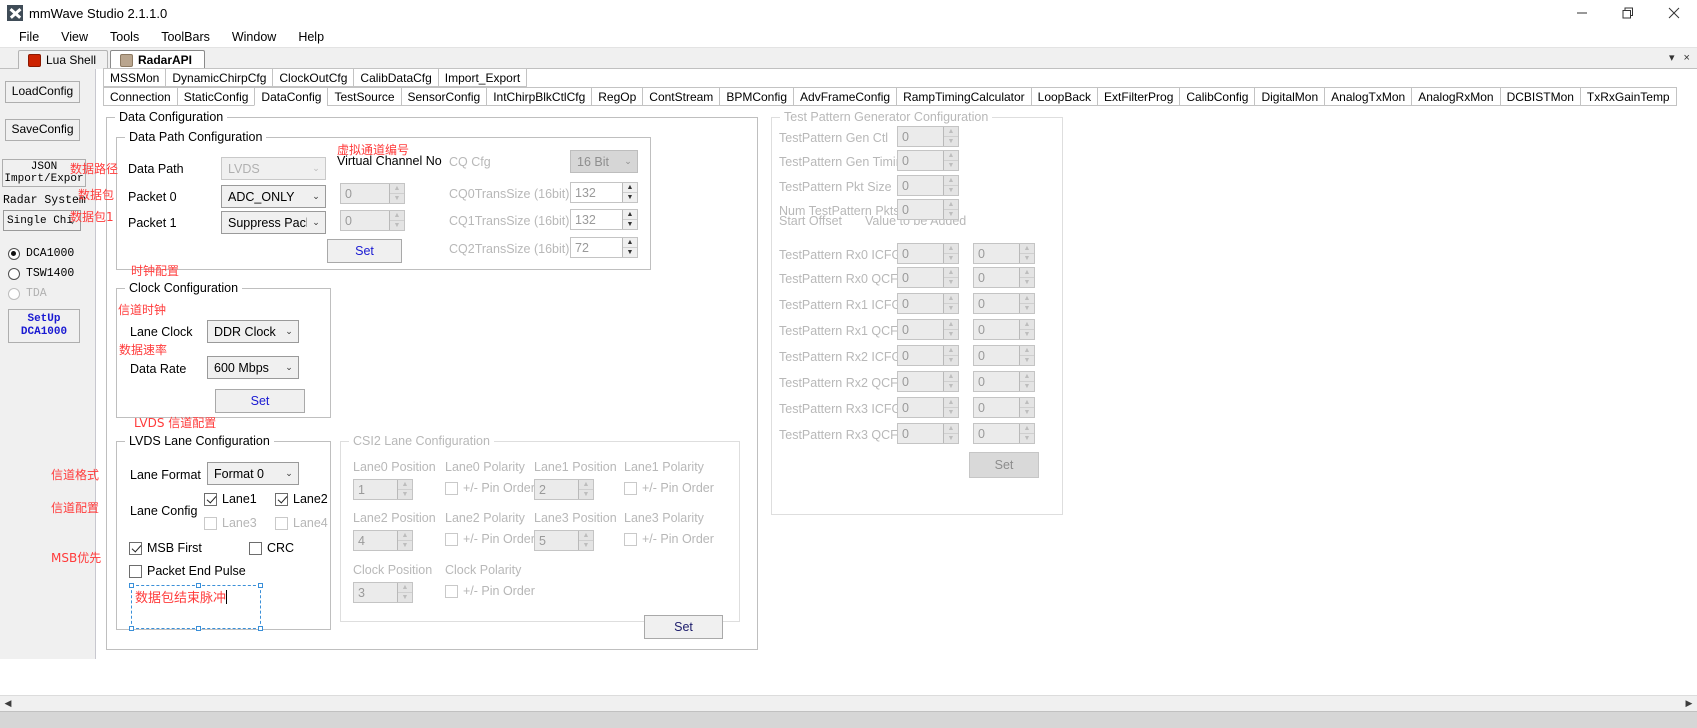 The width and height of the screenshot is (1697, 728). Describe the element at coordinates (928, 253) in the screenshot. I see `testpattern-rx0-icfg-start-offset: 0 ▲ ▼` at that location.